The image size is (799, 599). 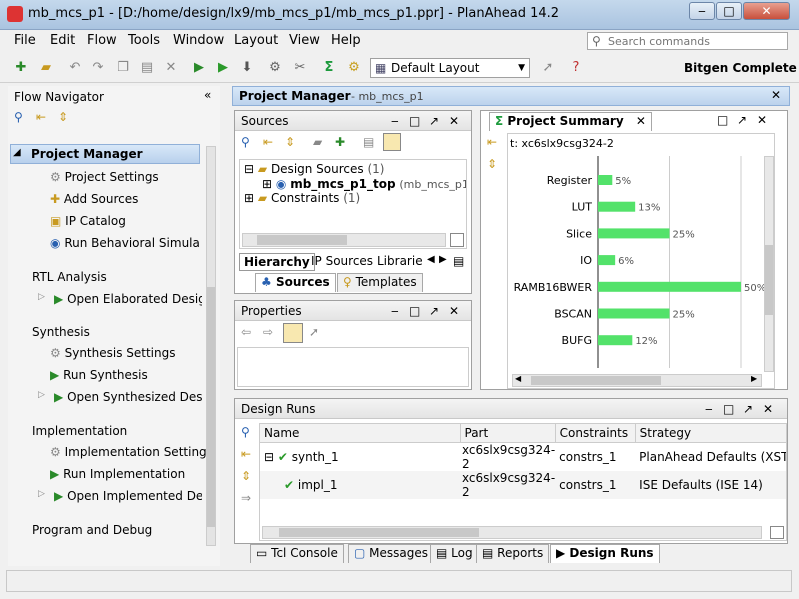 What do you see at coordinates (246, 498) in the screenshot?
I see `run-settings-icon: ⇒` at bounding box center [246, 498].